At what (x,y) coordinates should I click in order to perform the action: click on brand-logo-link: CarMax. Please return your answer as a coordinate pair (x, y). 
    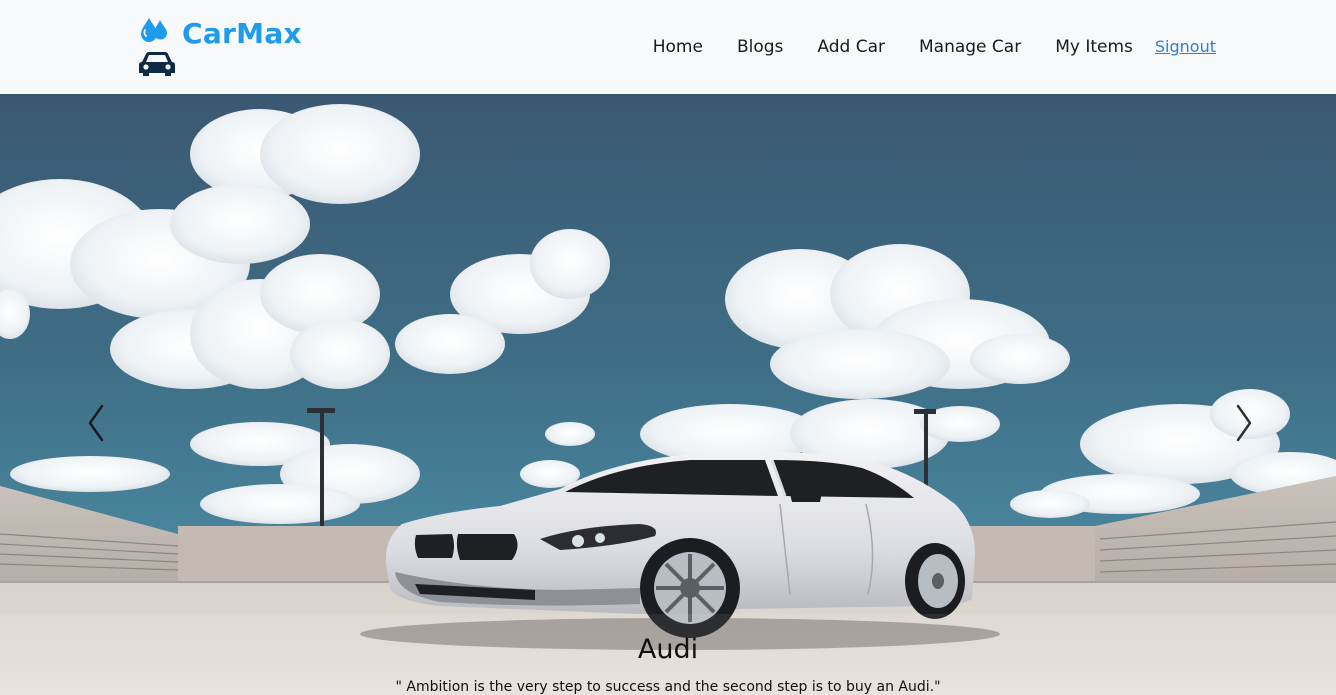
    Looking at the image, I should click on (226, 47).